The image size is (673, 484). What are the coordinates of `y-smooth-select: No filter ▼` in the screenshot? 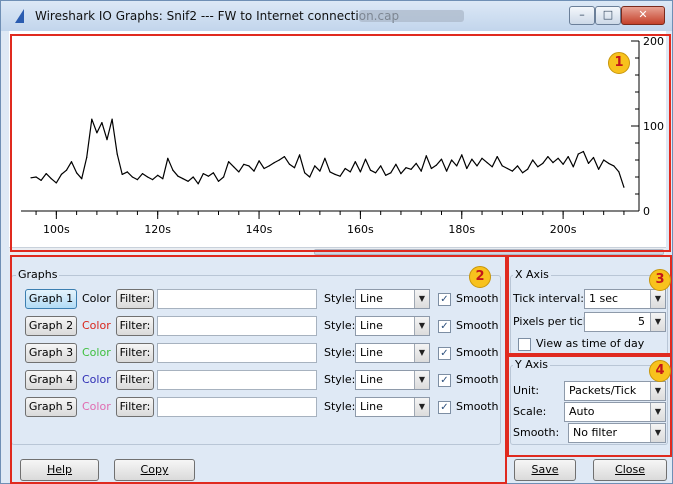 It's located at (617, 433).